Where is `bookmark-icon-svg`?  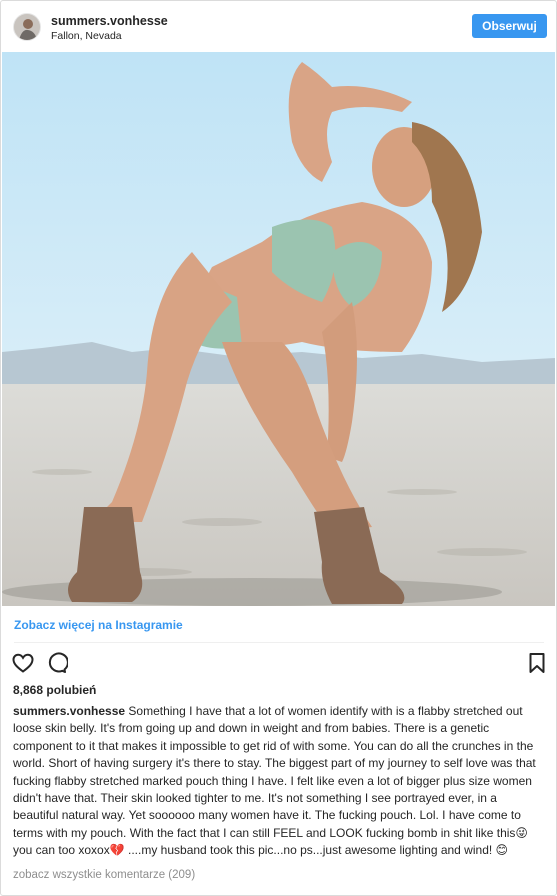 bookmark-icon-svg is located at coordinates (537, 663).